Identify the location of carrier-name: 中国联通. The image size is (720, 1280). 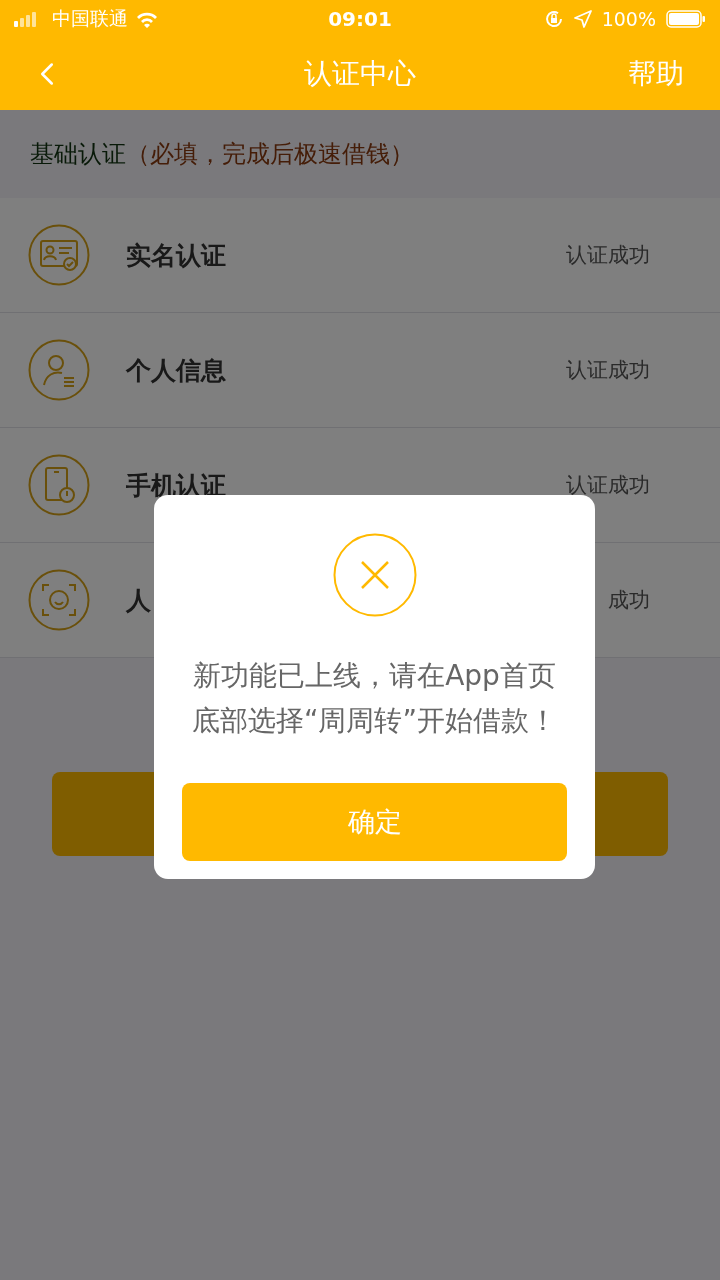
(90, 18).